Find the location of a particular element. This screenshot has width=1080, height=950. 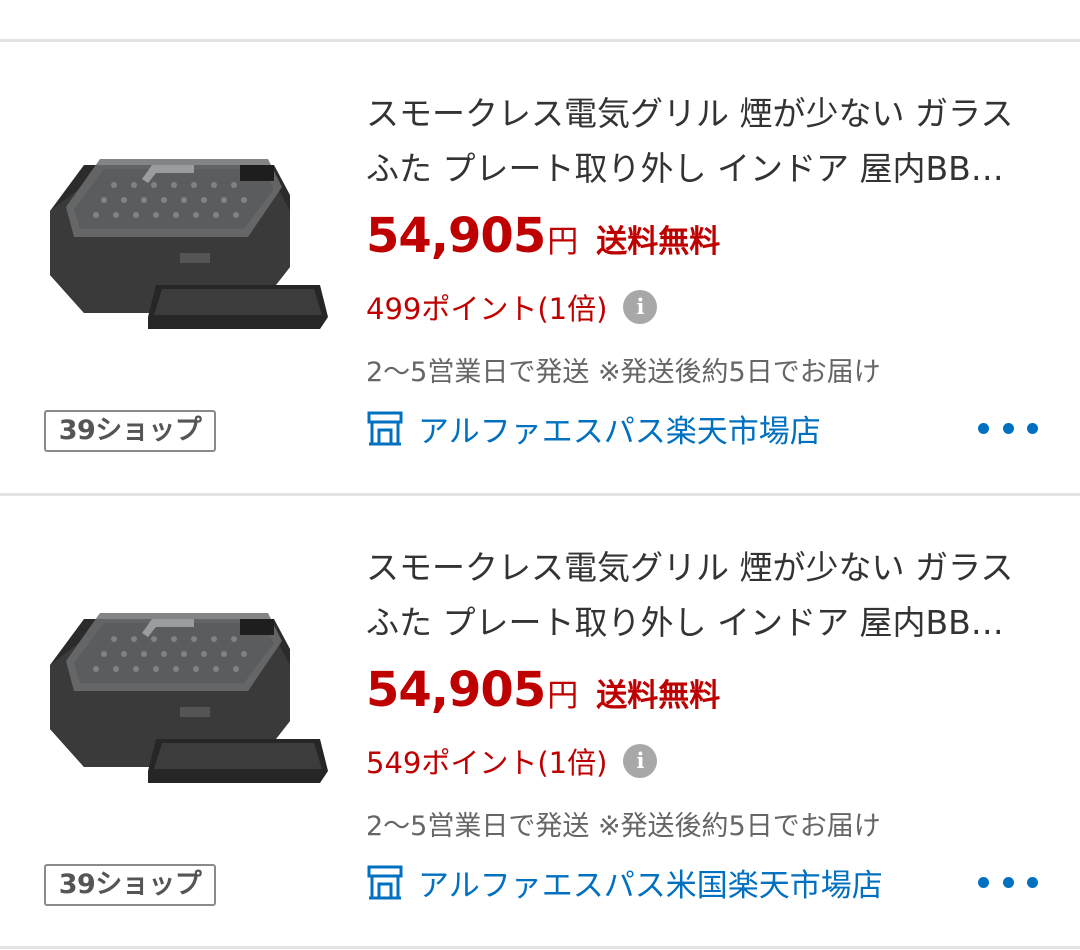

points-label: 549ポイント(1倍) is located at coordinates (487, 763).